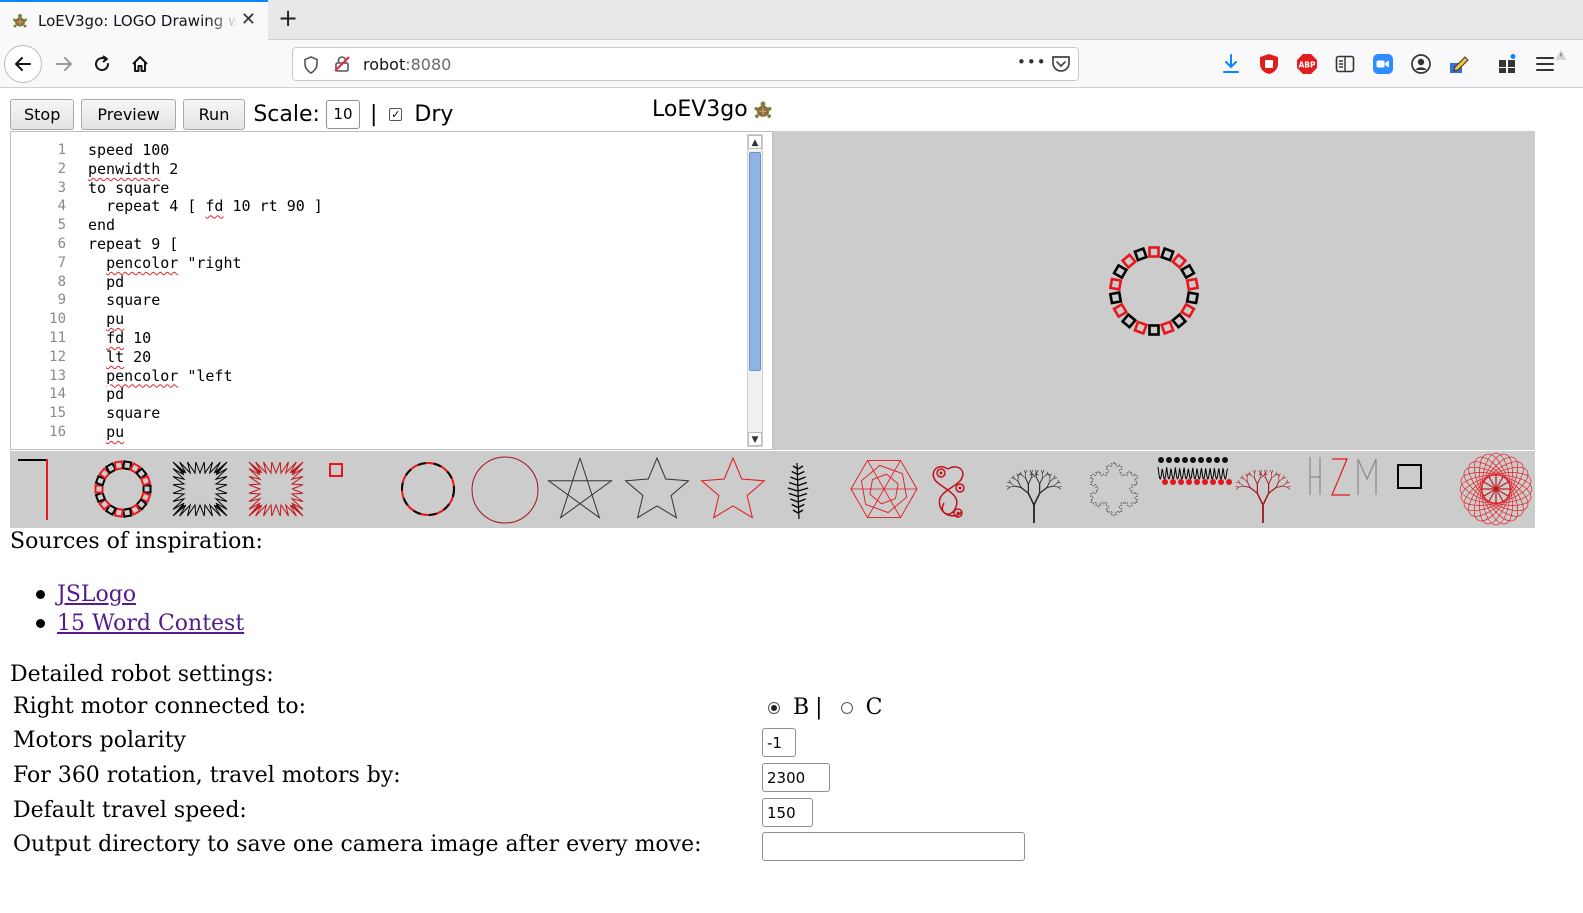 The height and width of the screenshot is (913, 1583). I want to click on page-actions-menu: •••, so click(1032, 62).